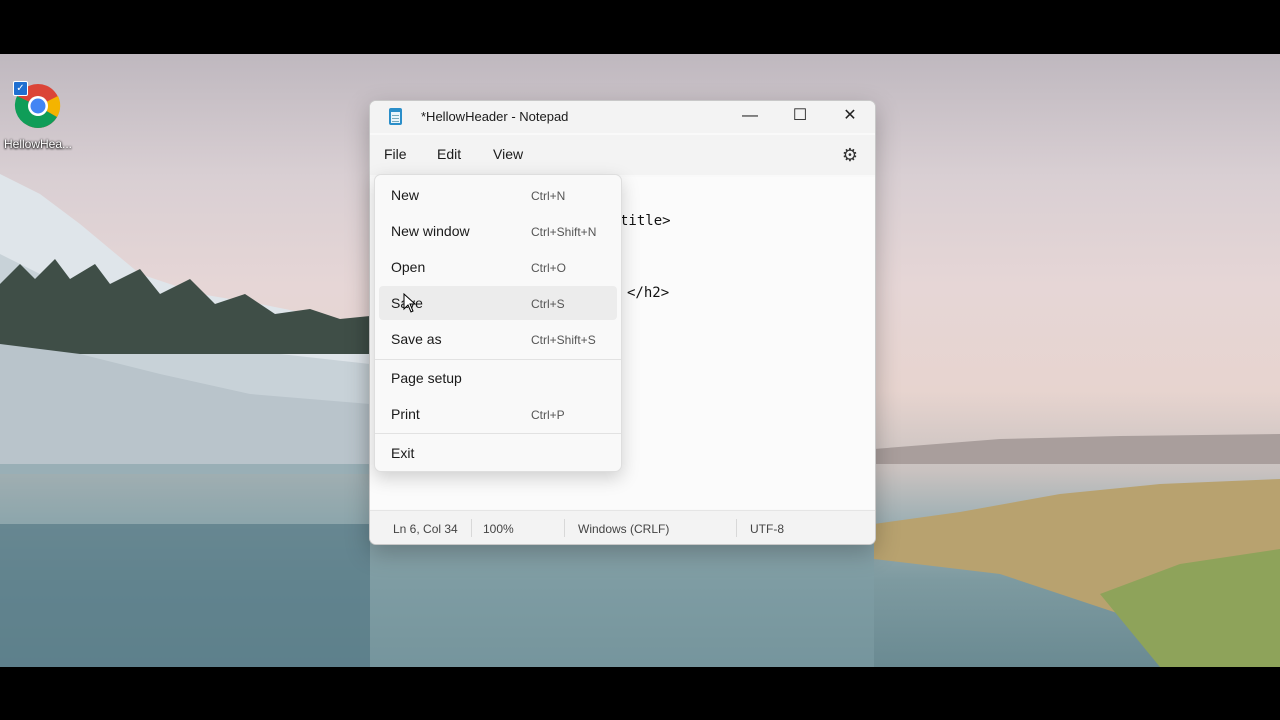 The height and width of the screenshot is (720, 1280). Describe the element at coordinates (645, 221) in the screenshot. I see `editor-line: title>` at that location.